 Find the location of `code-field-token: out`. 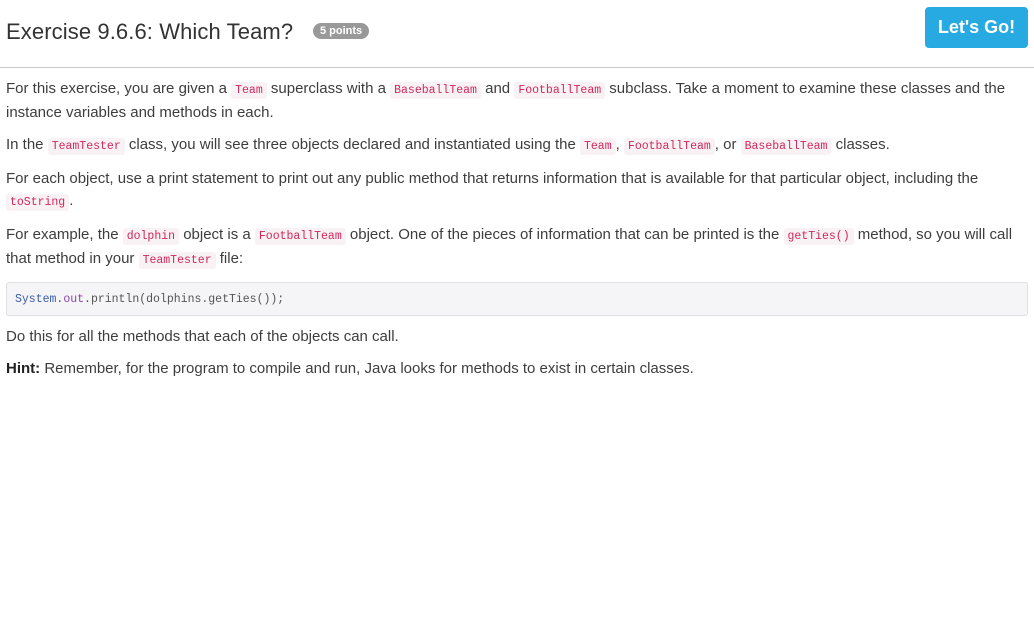

code-field-token: out is located at coordinates (74, 299).